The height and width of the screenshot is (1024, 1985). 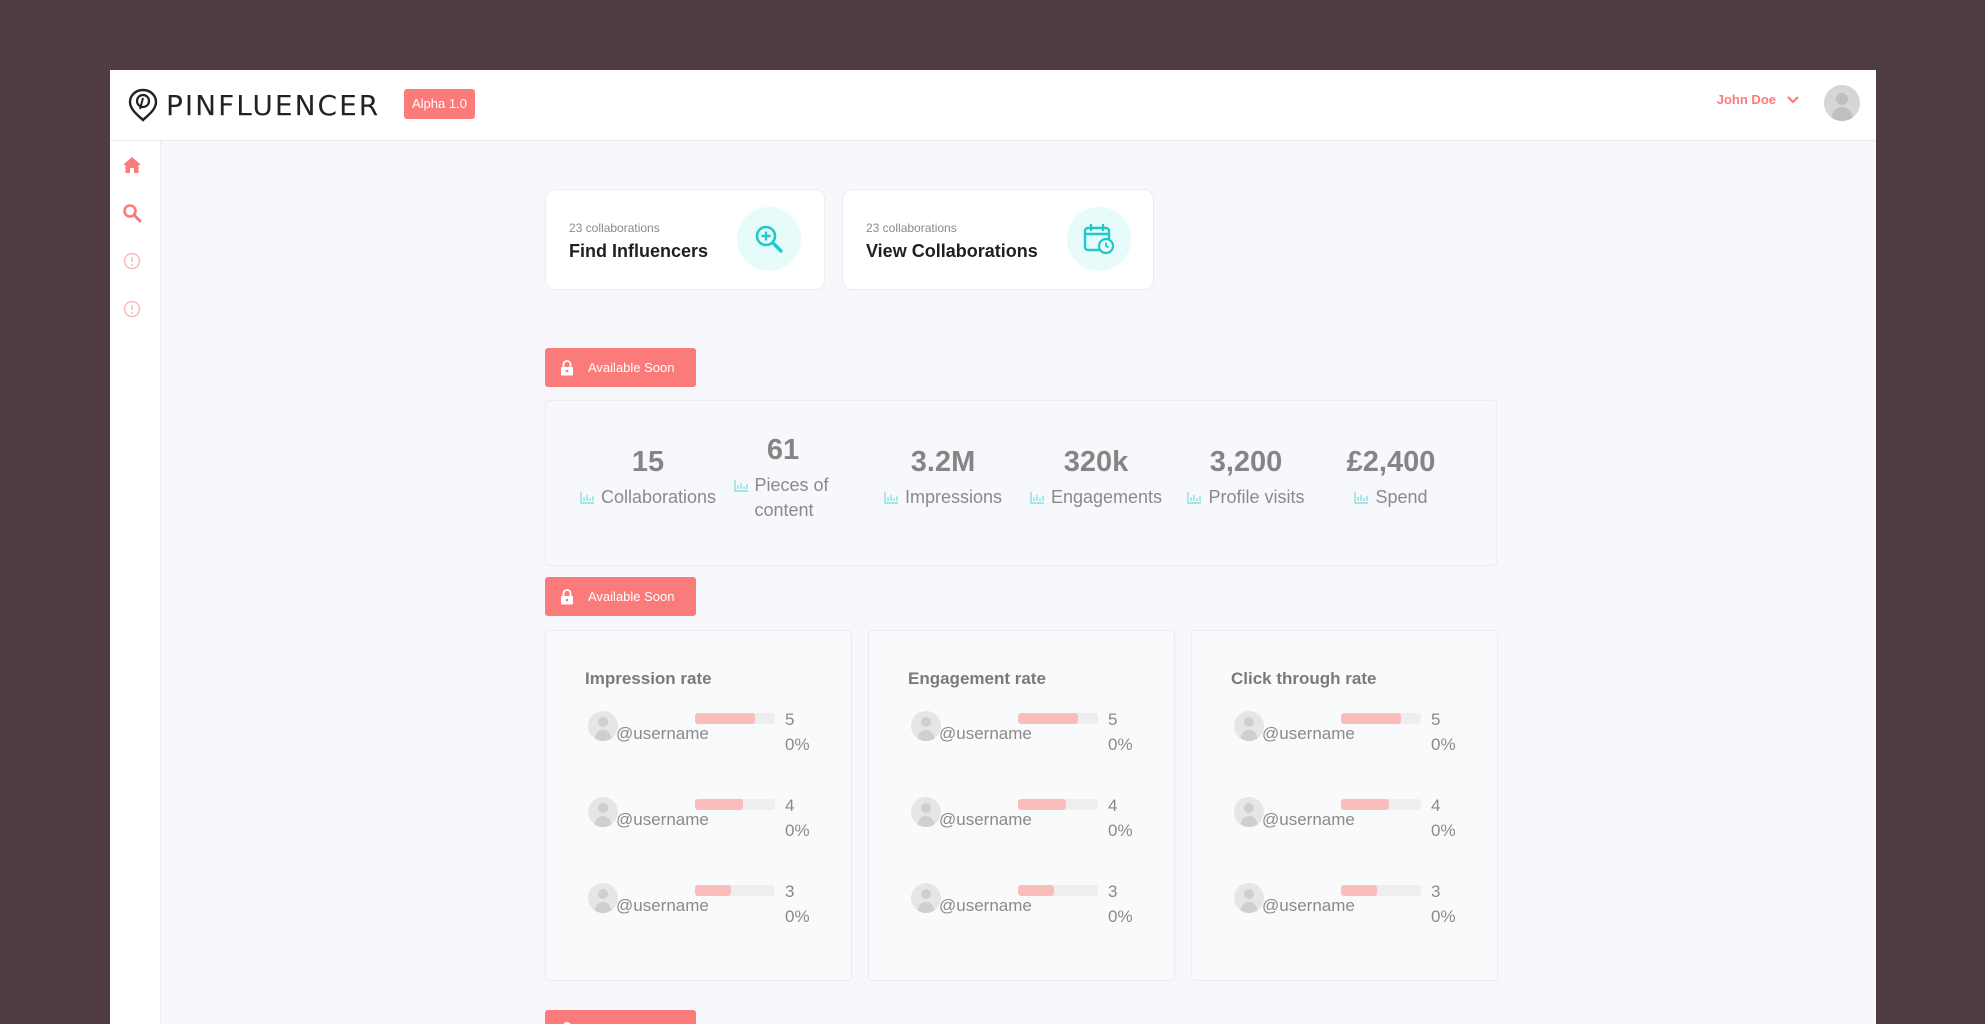 I want to click on stat-collaborations: 15 Collaborations, so click(x=648, y=478).